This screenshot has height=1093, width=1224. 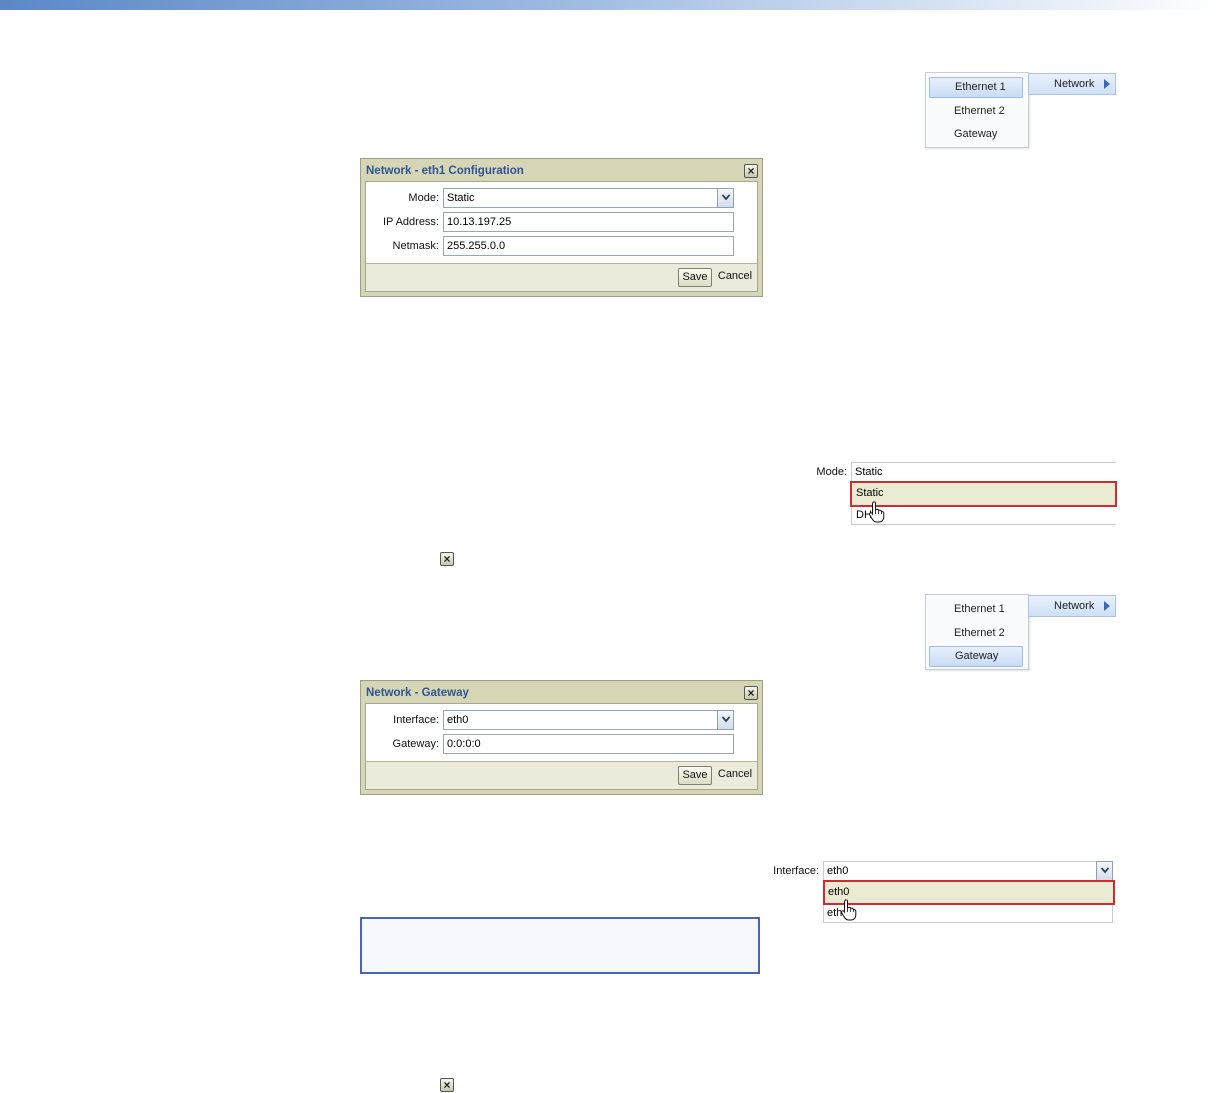 What do you see at coordinates (831, 472) in the screenshot?
I see `mode-closeup-label: Mode:` at bounding box center [831, 472].